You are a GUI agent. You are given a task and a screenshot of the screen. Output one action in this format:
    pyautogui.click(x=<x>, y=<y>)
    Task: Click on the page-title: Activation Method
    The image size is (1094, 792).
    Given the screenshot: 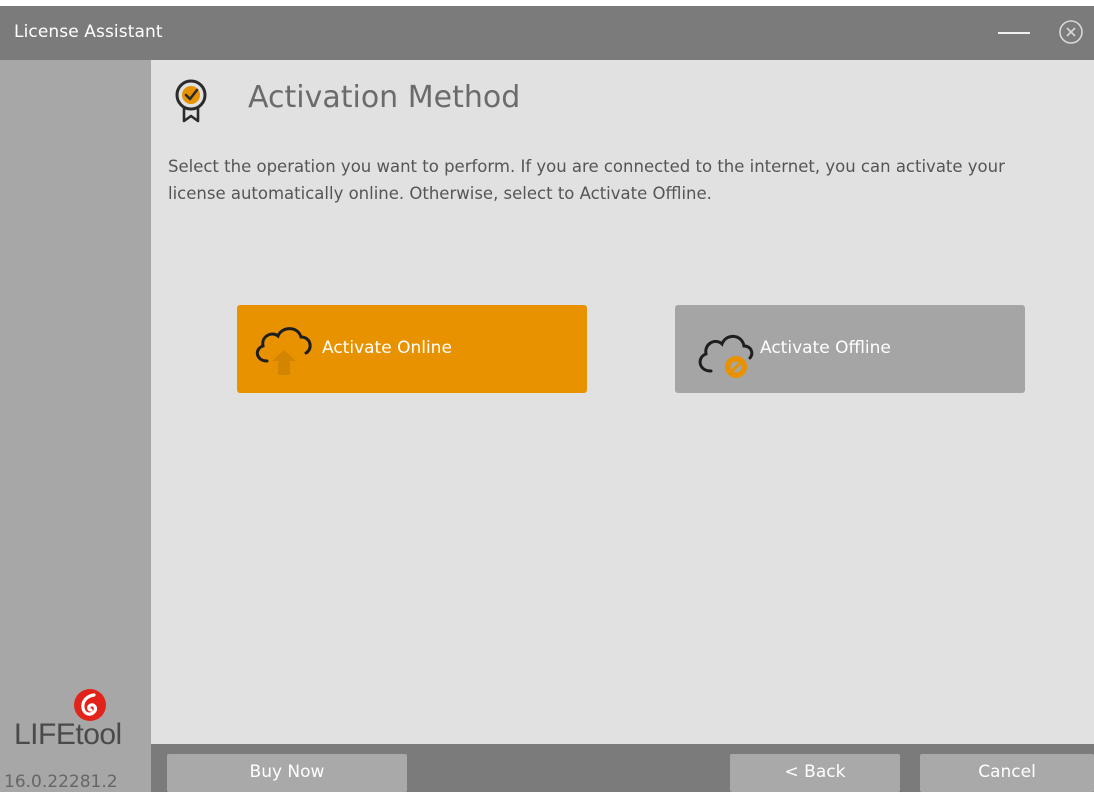 What is the action you would take?
    pyautogui.click(x=384, y=97)
    